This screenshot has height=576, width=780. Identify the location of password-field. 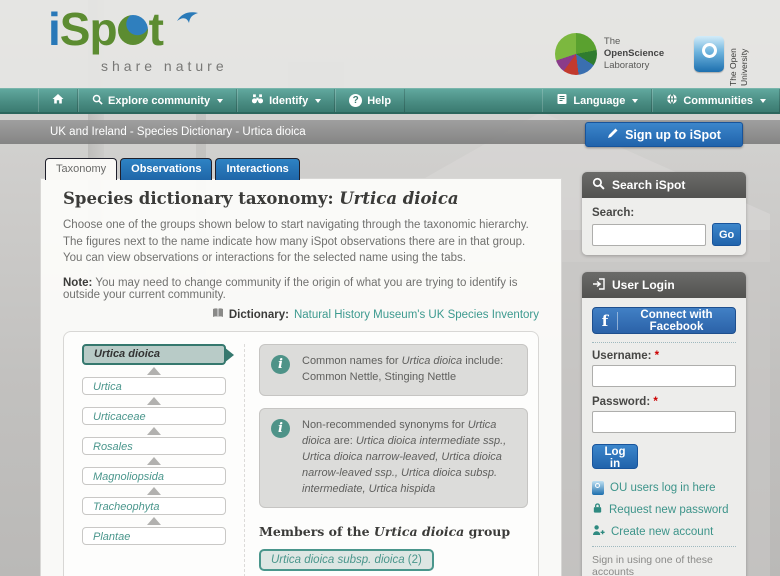
(664, 422).